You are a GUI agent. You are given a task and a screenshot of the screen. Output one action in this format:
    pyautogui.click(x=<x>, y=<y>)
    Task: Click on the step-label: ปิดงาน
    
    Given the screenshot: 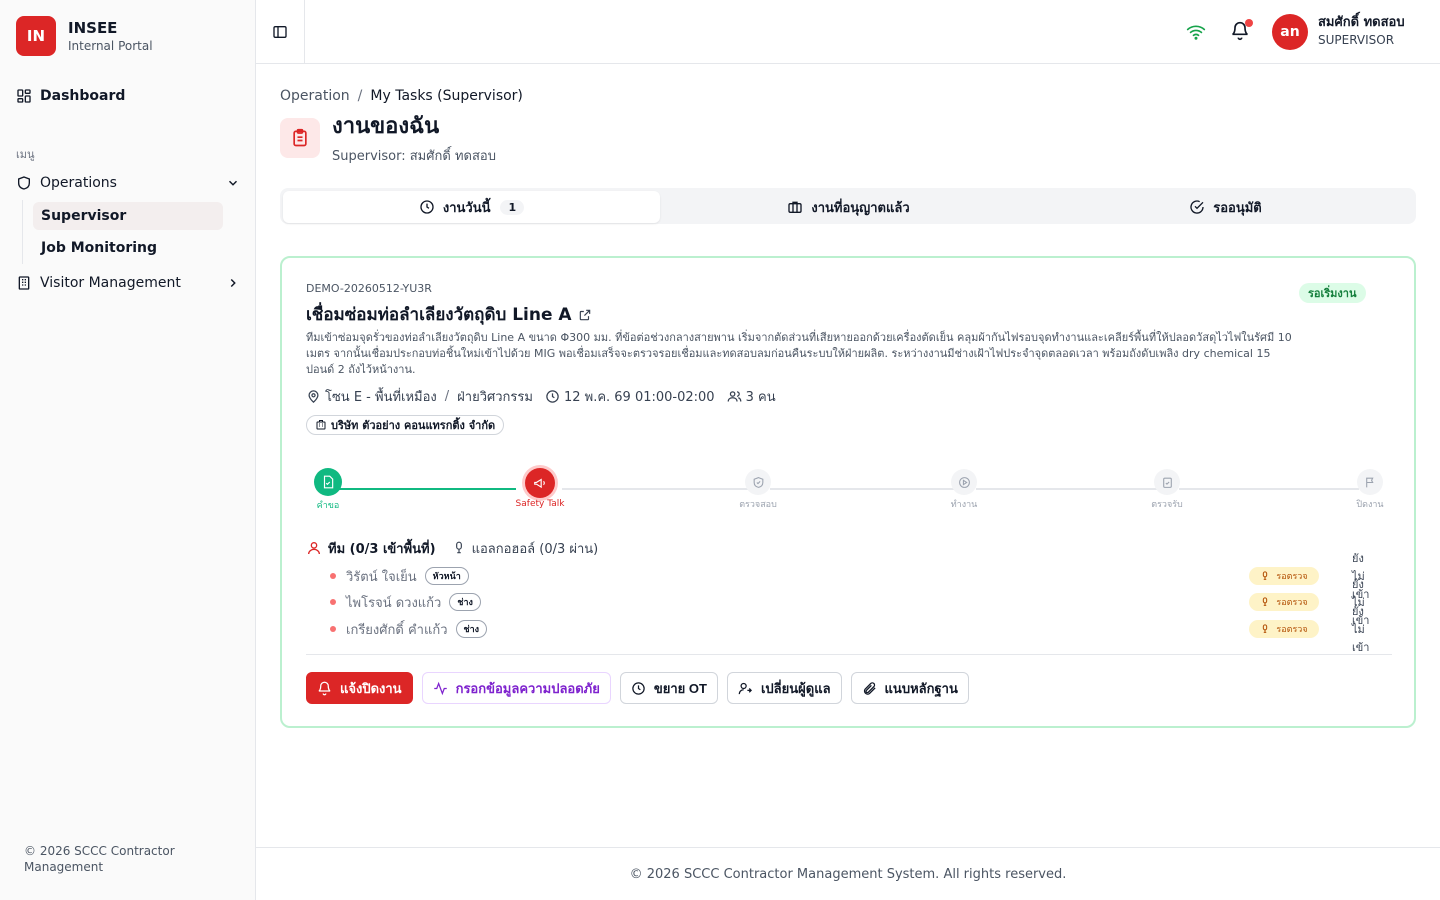 What is the action you would take?
    pyautogui.click(x=1370, y=505)
    